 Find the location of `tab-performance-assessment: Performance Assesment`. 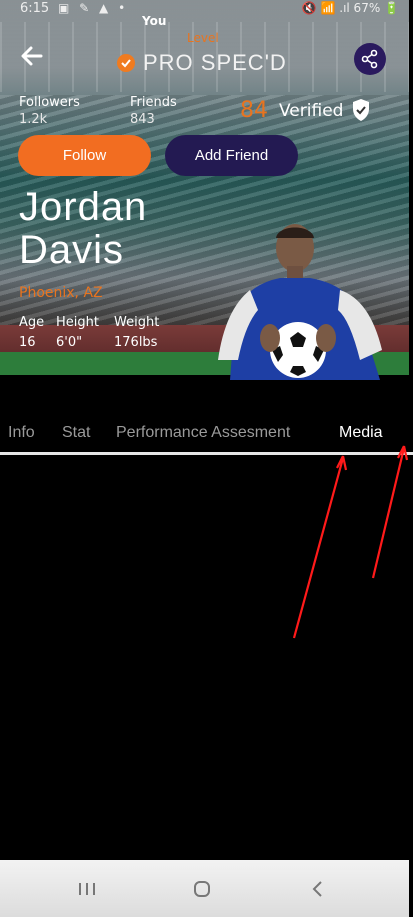

tab-performance-assessment: Performance Assesment is located at coordinates (203, 433).